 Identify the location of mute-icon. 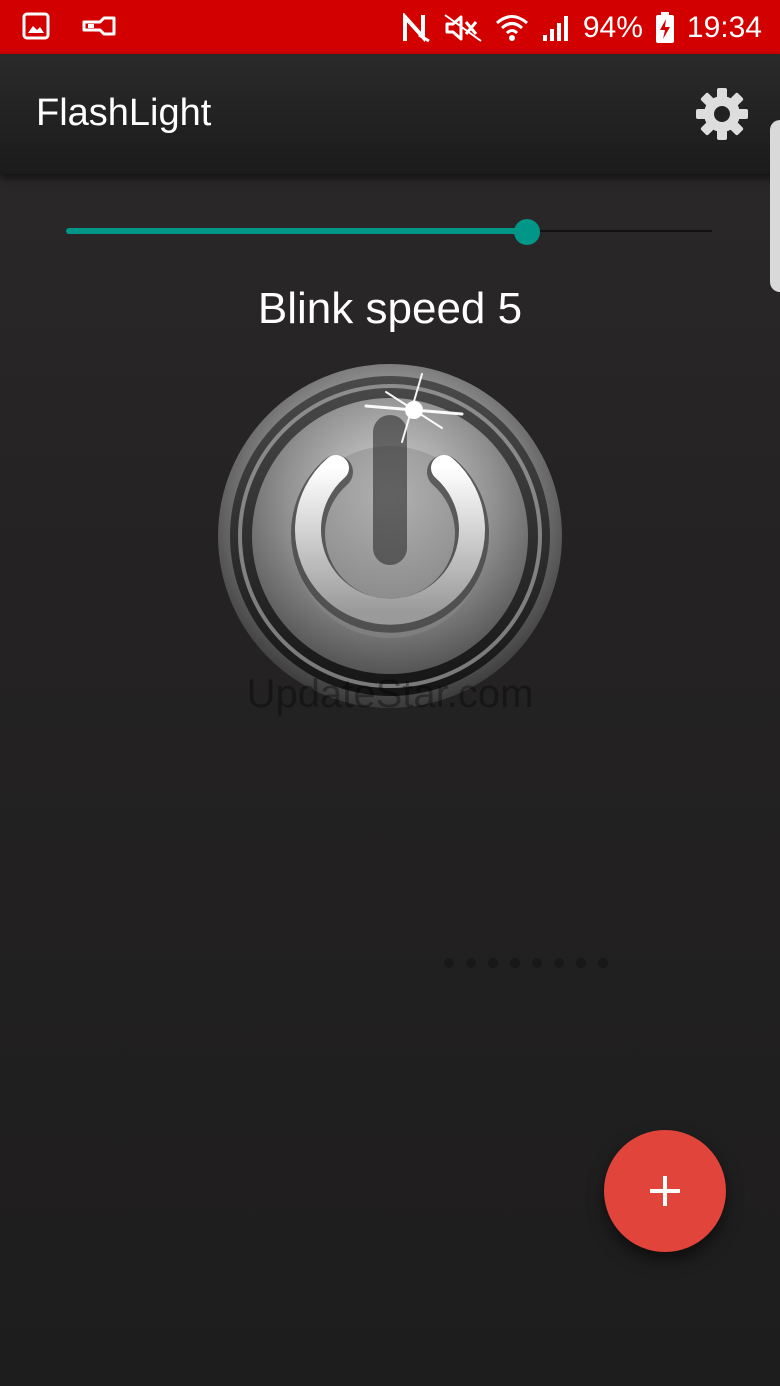
(463, 28).